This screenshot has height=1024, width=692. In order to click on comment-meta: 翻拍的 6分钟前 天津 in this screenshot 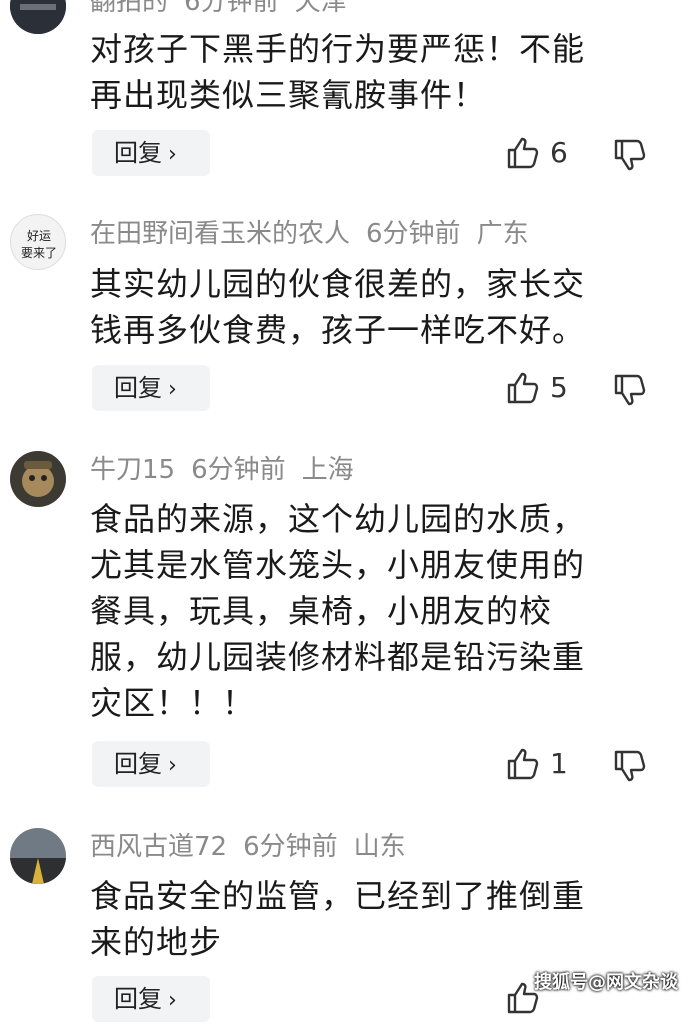, I will do `click(226, 9)`.